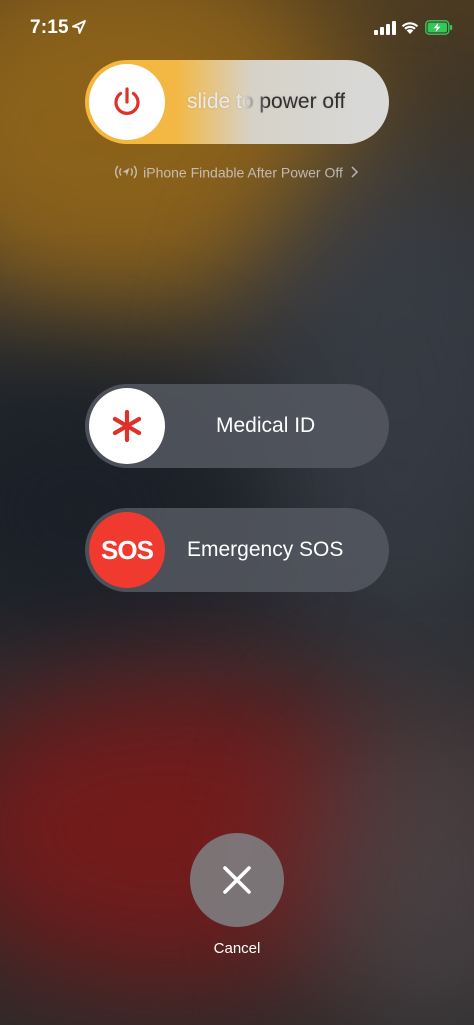 The image size is (474, 1025). I want to click on power-off-knob, so click(127, 102).